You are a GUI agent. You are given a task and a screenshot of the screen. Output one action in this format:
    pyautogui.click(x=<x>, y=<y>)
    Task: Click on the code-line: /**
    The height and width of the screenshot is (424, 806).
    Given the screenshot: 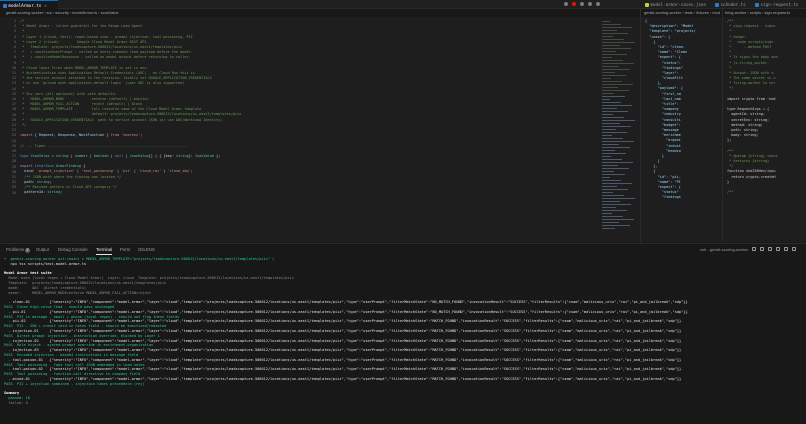 What is the action you would take?
    pyautogui.click(x=752, y=192)
    